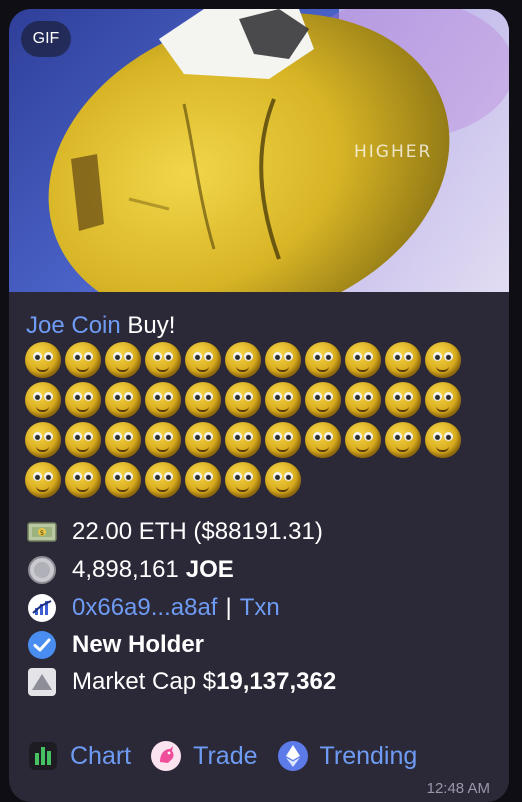  What do you see at coordinates (368, 755) in the screenshot?
I see `trending-button-label: Trending` at bounding box center [368, 755].